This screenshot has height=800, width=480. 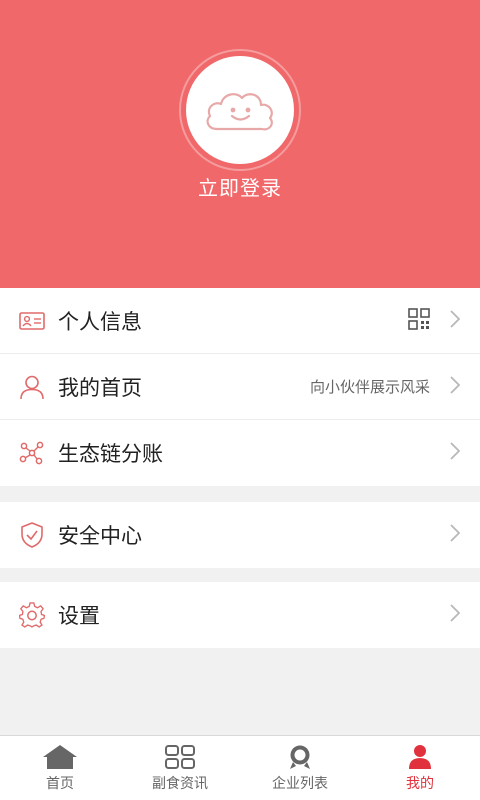 I want to click on menu-item-my-homepage: 我的首页 向小伙伴展示风采, so click(x=240, y=387).